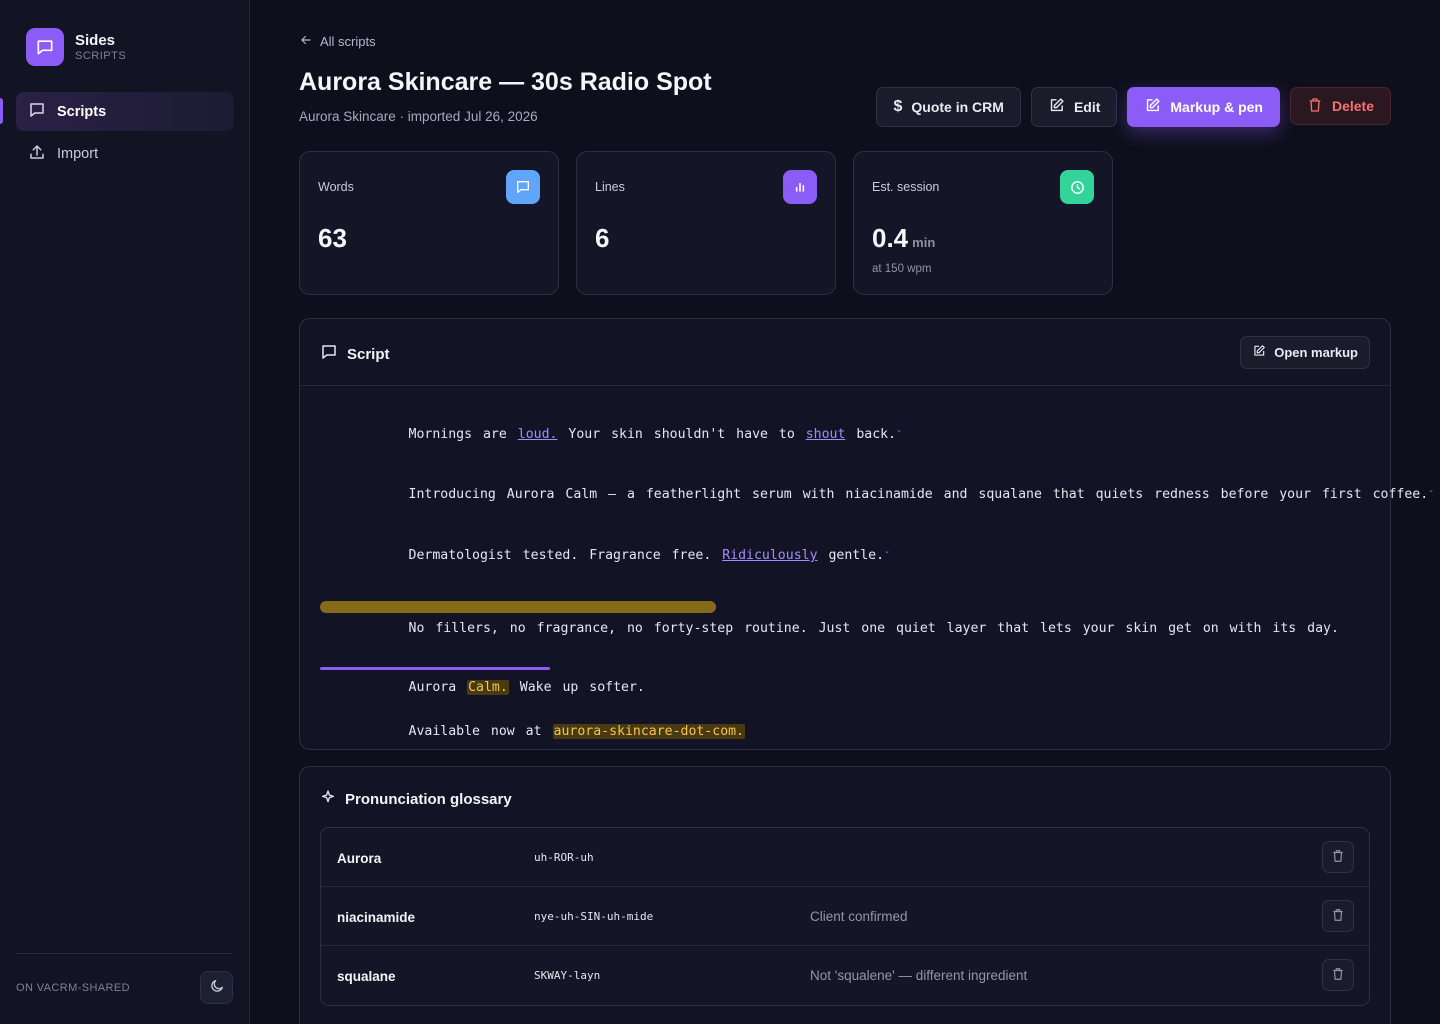 The height and width of the screenshot is (1024, 1440). What do you see at coordinates (124, 978) in the screenshot?
I see `sidebar-footer: ON VACRM-SHARED` at bounding box center [124, 978].